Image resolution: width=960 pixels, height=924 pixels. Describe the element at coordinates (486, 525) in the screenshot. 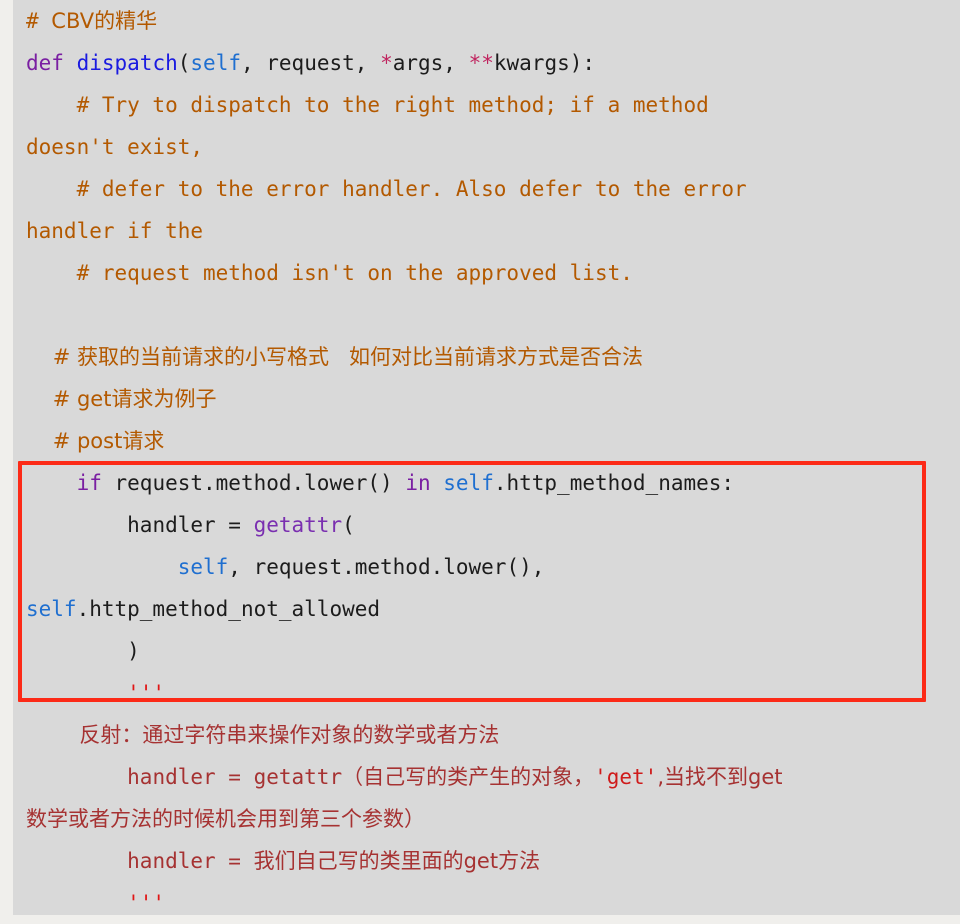

I see `code-line-13: handler = getattr(` at that location.